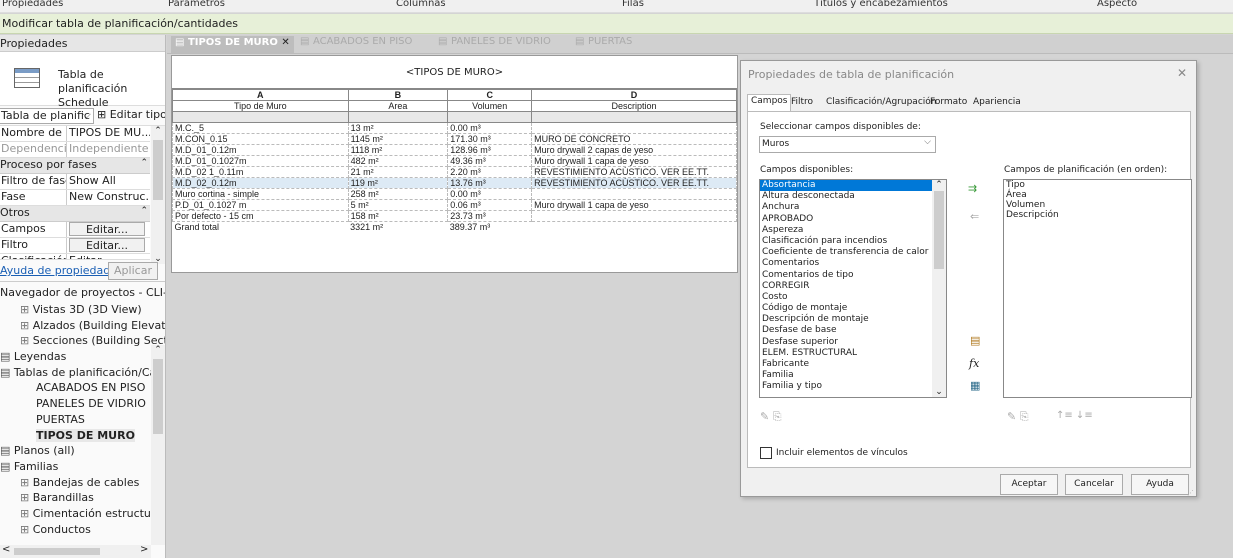 This screenshot has width=1233, height=558. What do you see at coordinates (853, 219) in the screenshot?
I see `available-field: APROBADO` at bounding box center [853, 219].